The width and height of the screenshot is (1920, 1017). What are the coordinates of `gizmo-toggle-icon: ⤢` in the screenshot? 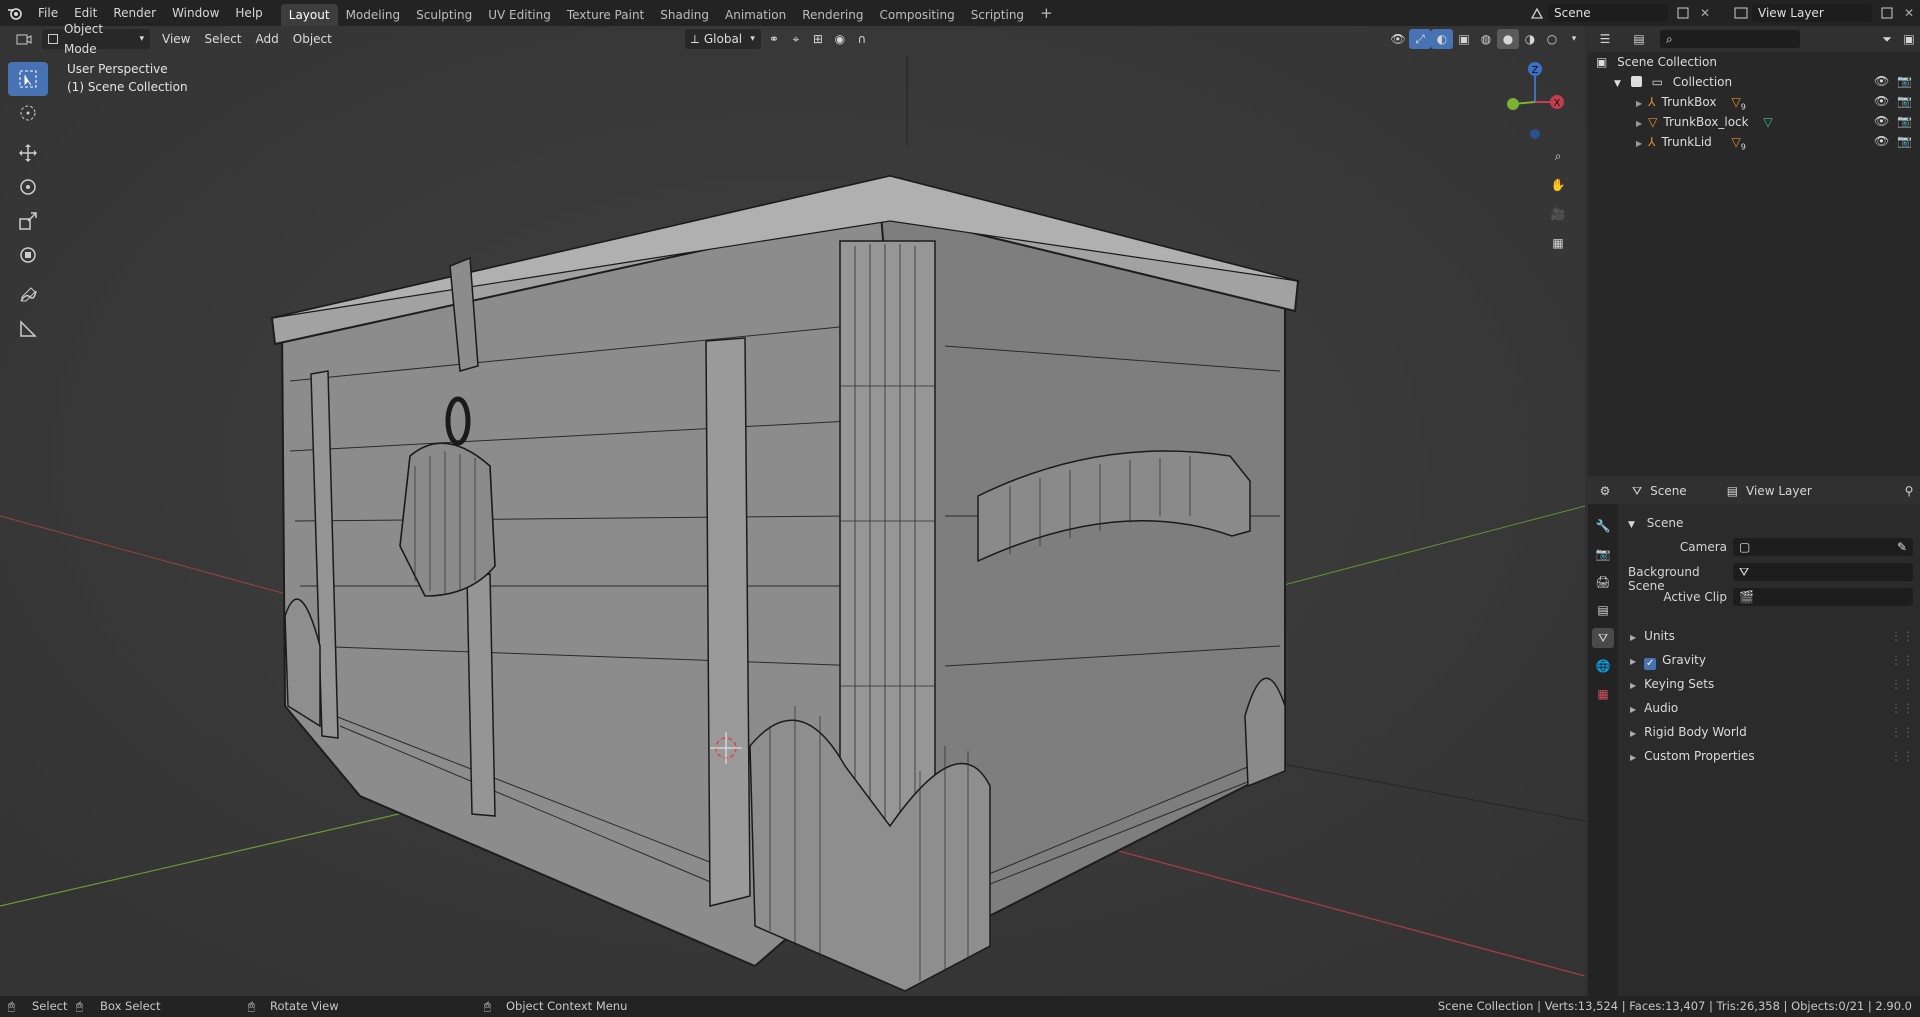 It's located at (1420, 39).